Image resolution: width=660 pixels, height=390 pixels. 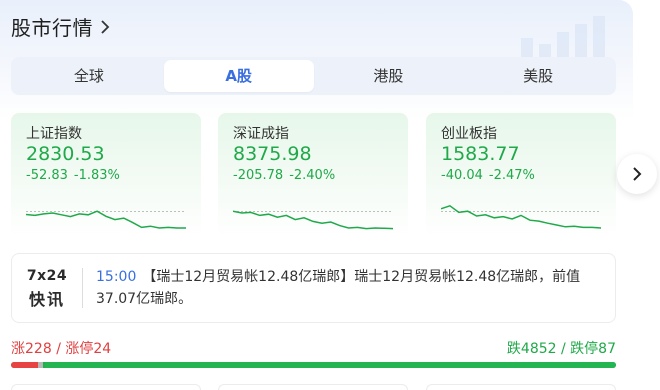 I want to click on tab-us-stocks: 美股, so click(x=538, y=76).